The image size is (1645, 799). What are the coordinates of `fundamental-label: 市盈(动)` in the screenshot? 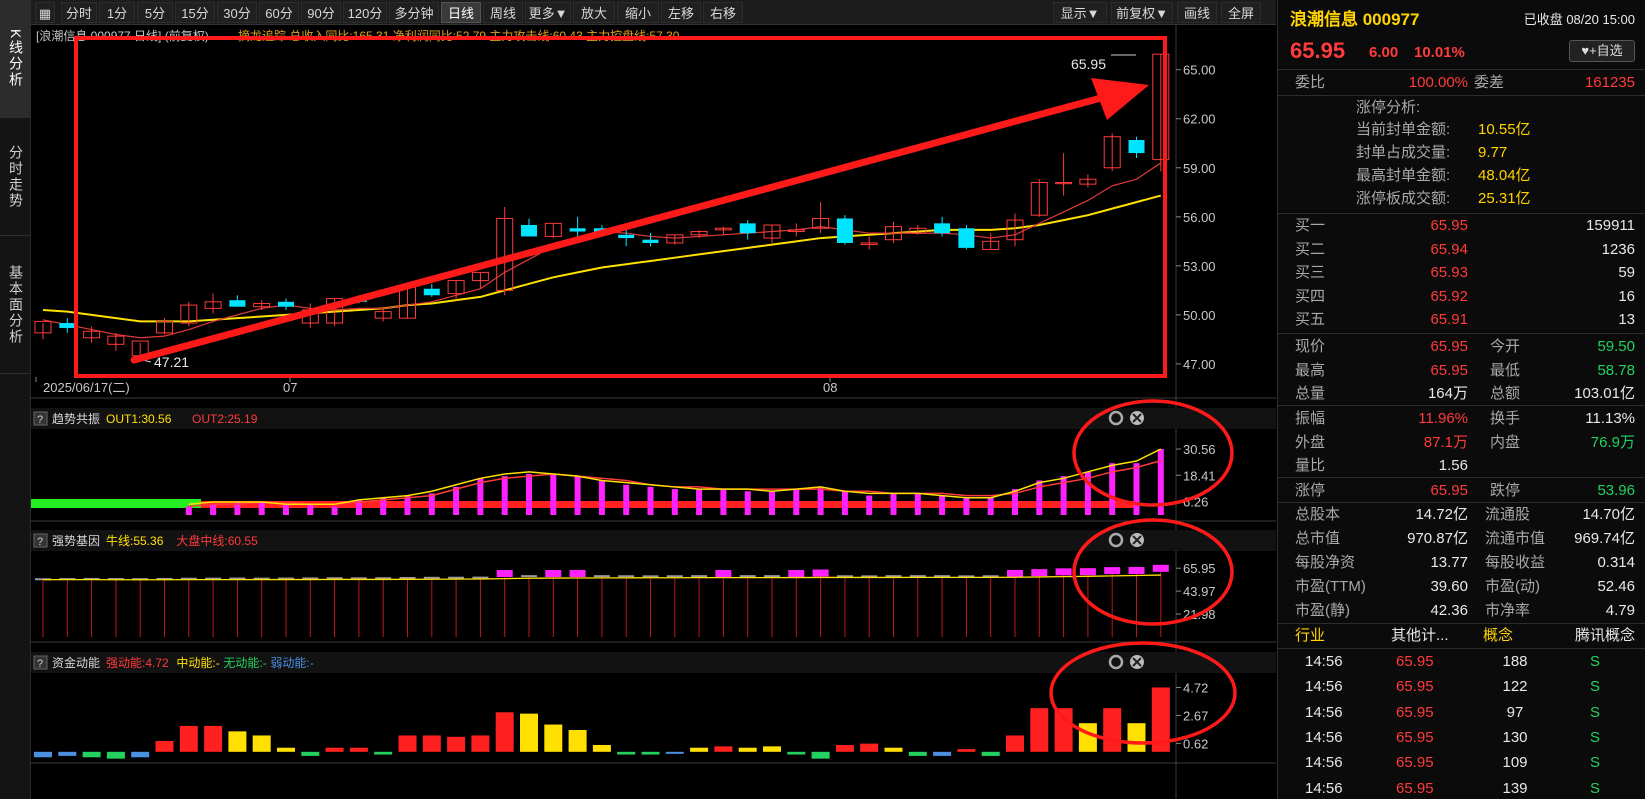 It's located at (1512, 586).